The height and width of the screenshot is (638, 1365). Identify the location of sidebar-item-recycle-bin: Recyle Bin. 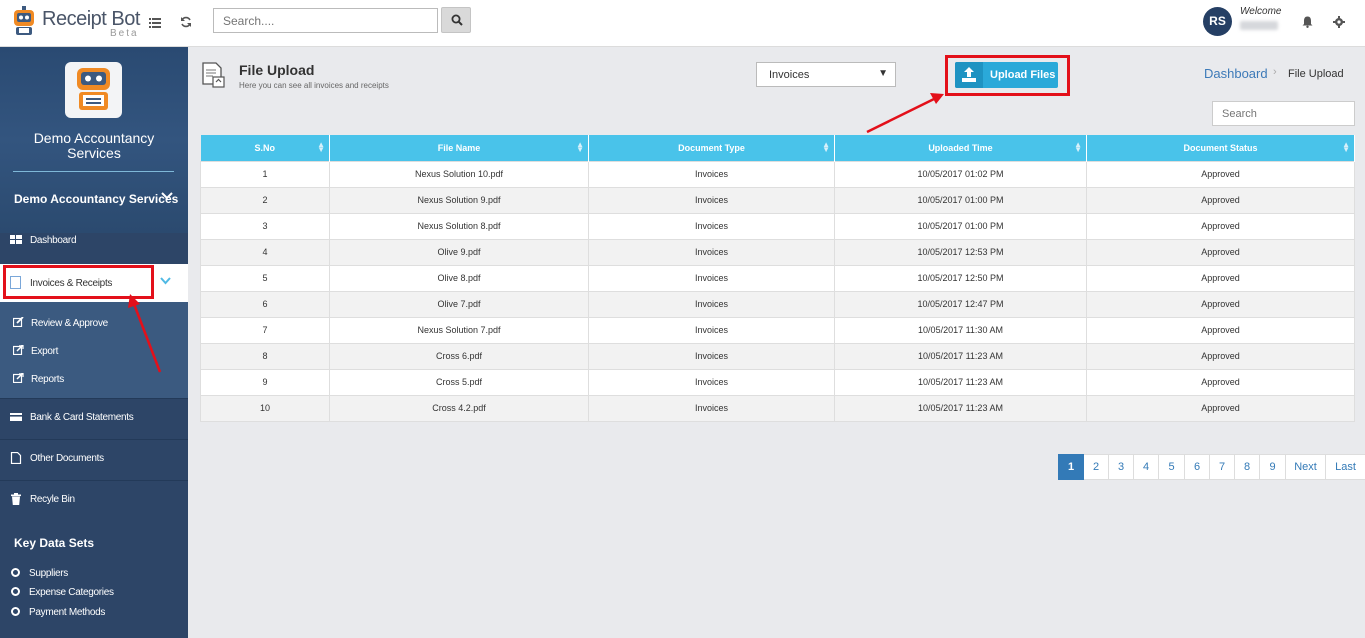
(94, 500).